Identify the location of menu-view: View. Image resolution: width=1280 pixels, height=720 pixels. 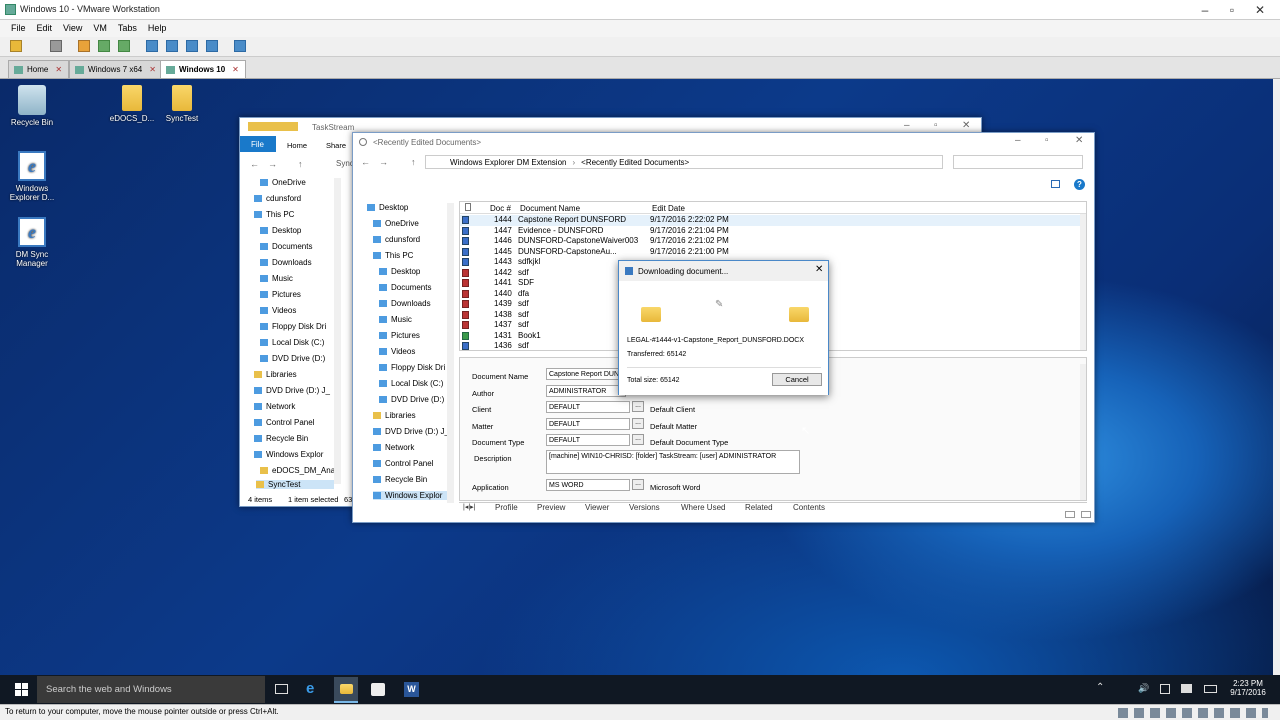
(72, 28).